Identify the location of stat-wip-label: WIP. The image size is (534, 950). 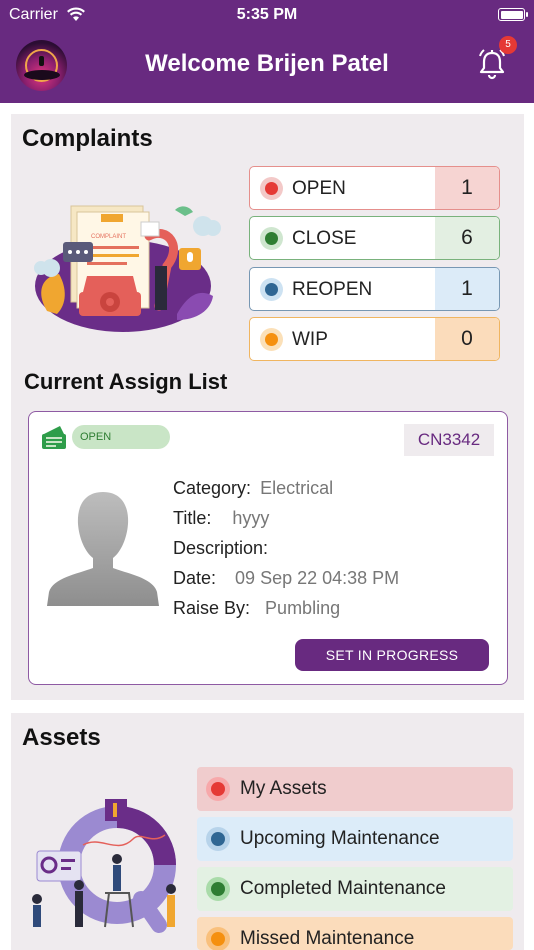
(310, 339).